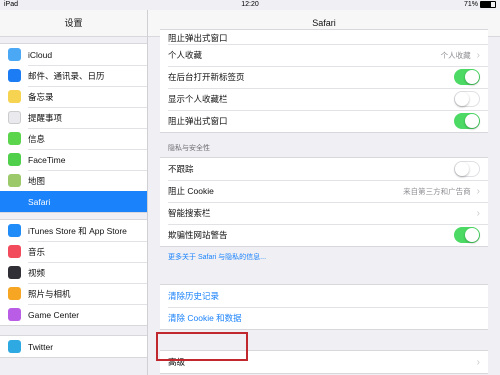  What do you see at coordinates (189, 148) in the screenshot?
I see `section-title-privacy: 隐私与安全性` at bounding box center [189, 148].